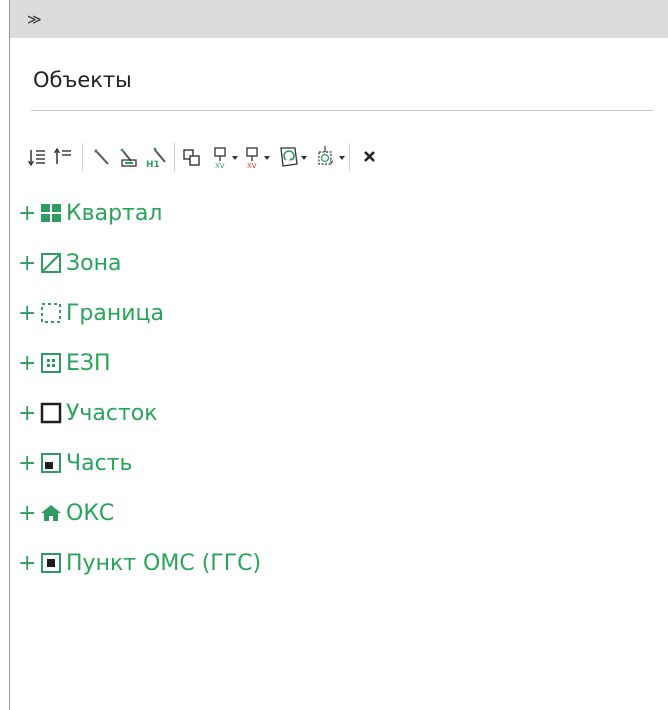 The height and width of the screenshot is (710, 668). I want to click on tree-item-punkt-oms: + Пункт ОМС (ГГС), so click(139, 563).